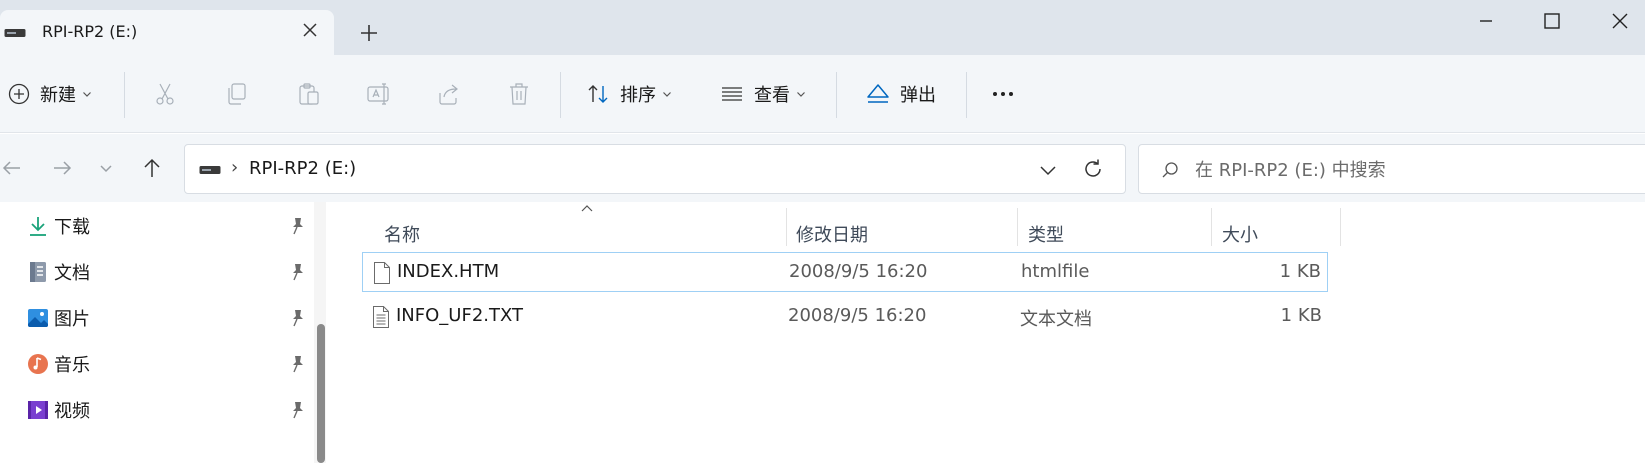  What do you see at coordinates (38, 410) in the screenshot?
I see `videos-icon` at bounding box center [38, 410].